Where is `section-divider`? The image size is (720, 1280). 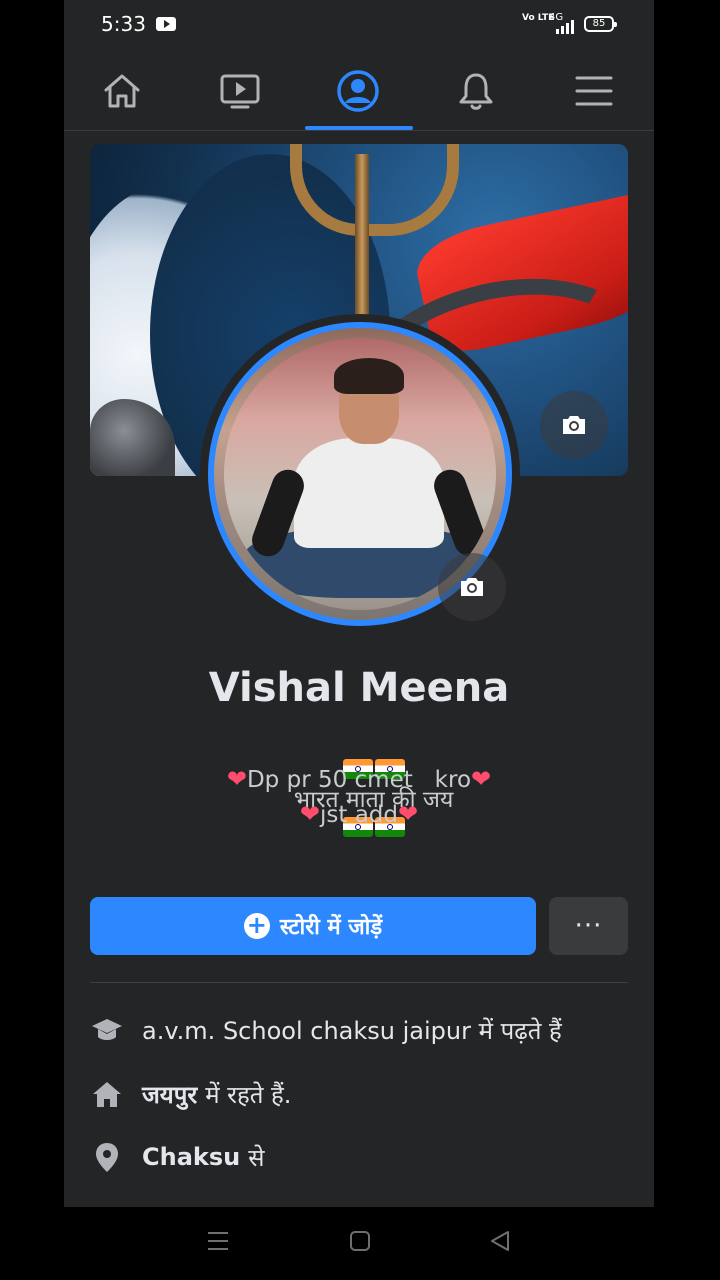 section-divider is located at coordinates (359, 982).